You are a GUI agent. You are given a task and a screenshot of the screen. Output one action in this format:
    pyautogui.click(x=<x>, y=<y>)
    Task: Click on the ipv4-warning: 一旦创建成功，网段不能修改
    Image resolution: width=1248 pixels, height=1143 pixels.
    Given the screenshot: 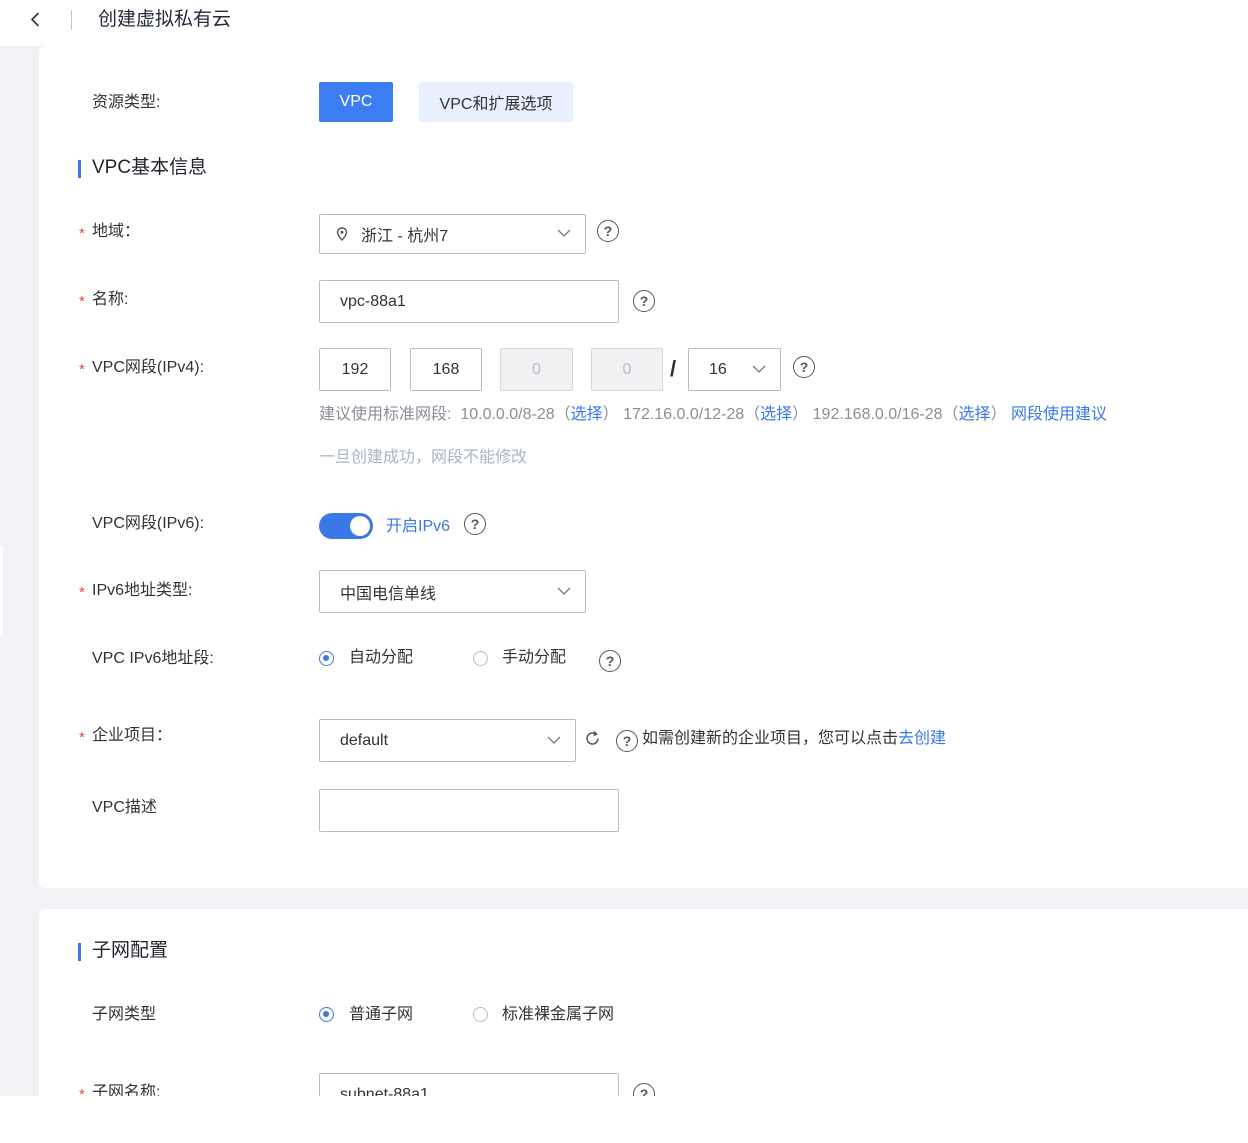 What is the action you would take?
    pyautogui.click(x=423, y=457)
    